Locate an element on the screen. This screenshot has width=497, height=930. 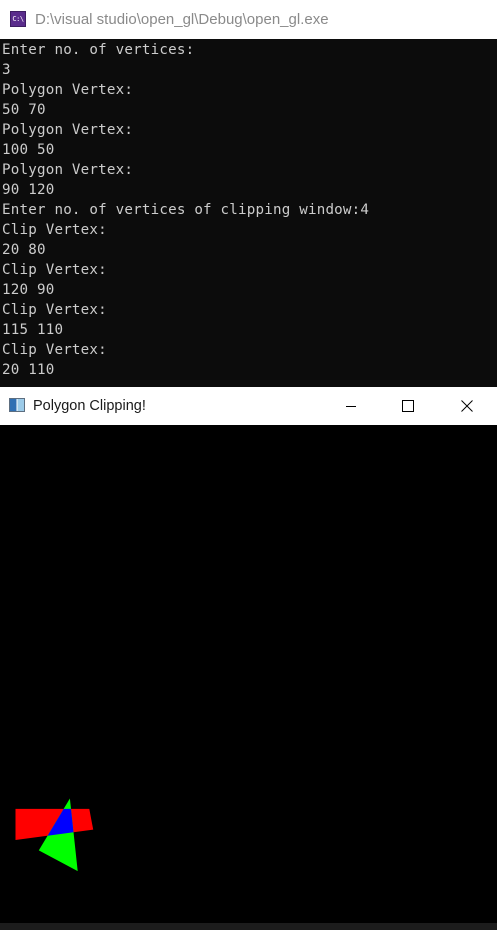
close-button is located at coordinates (467, 406).